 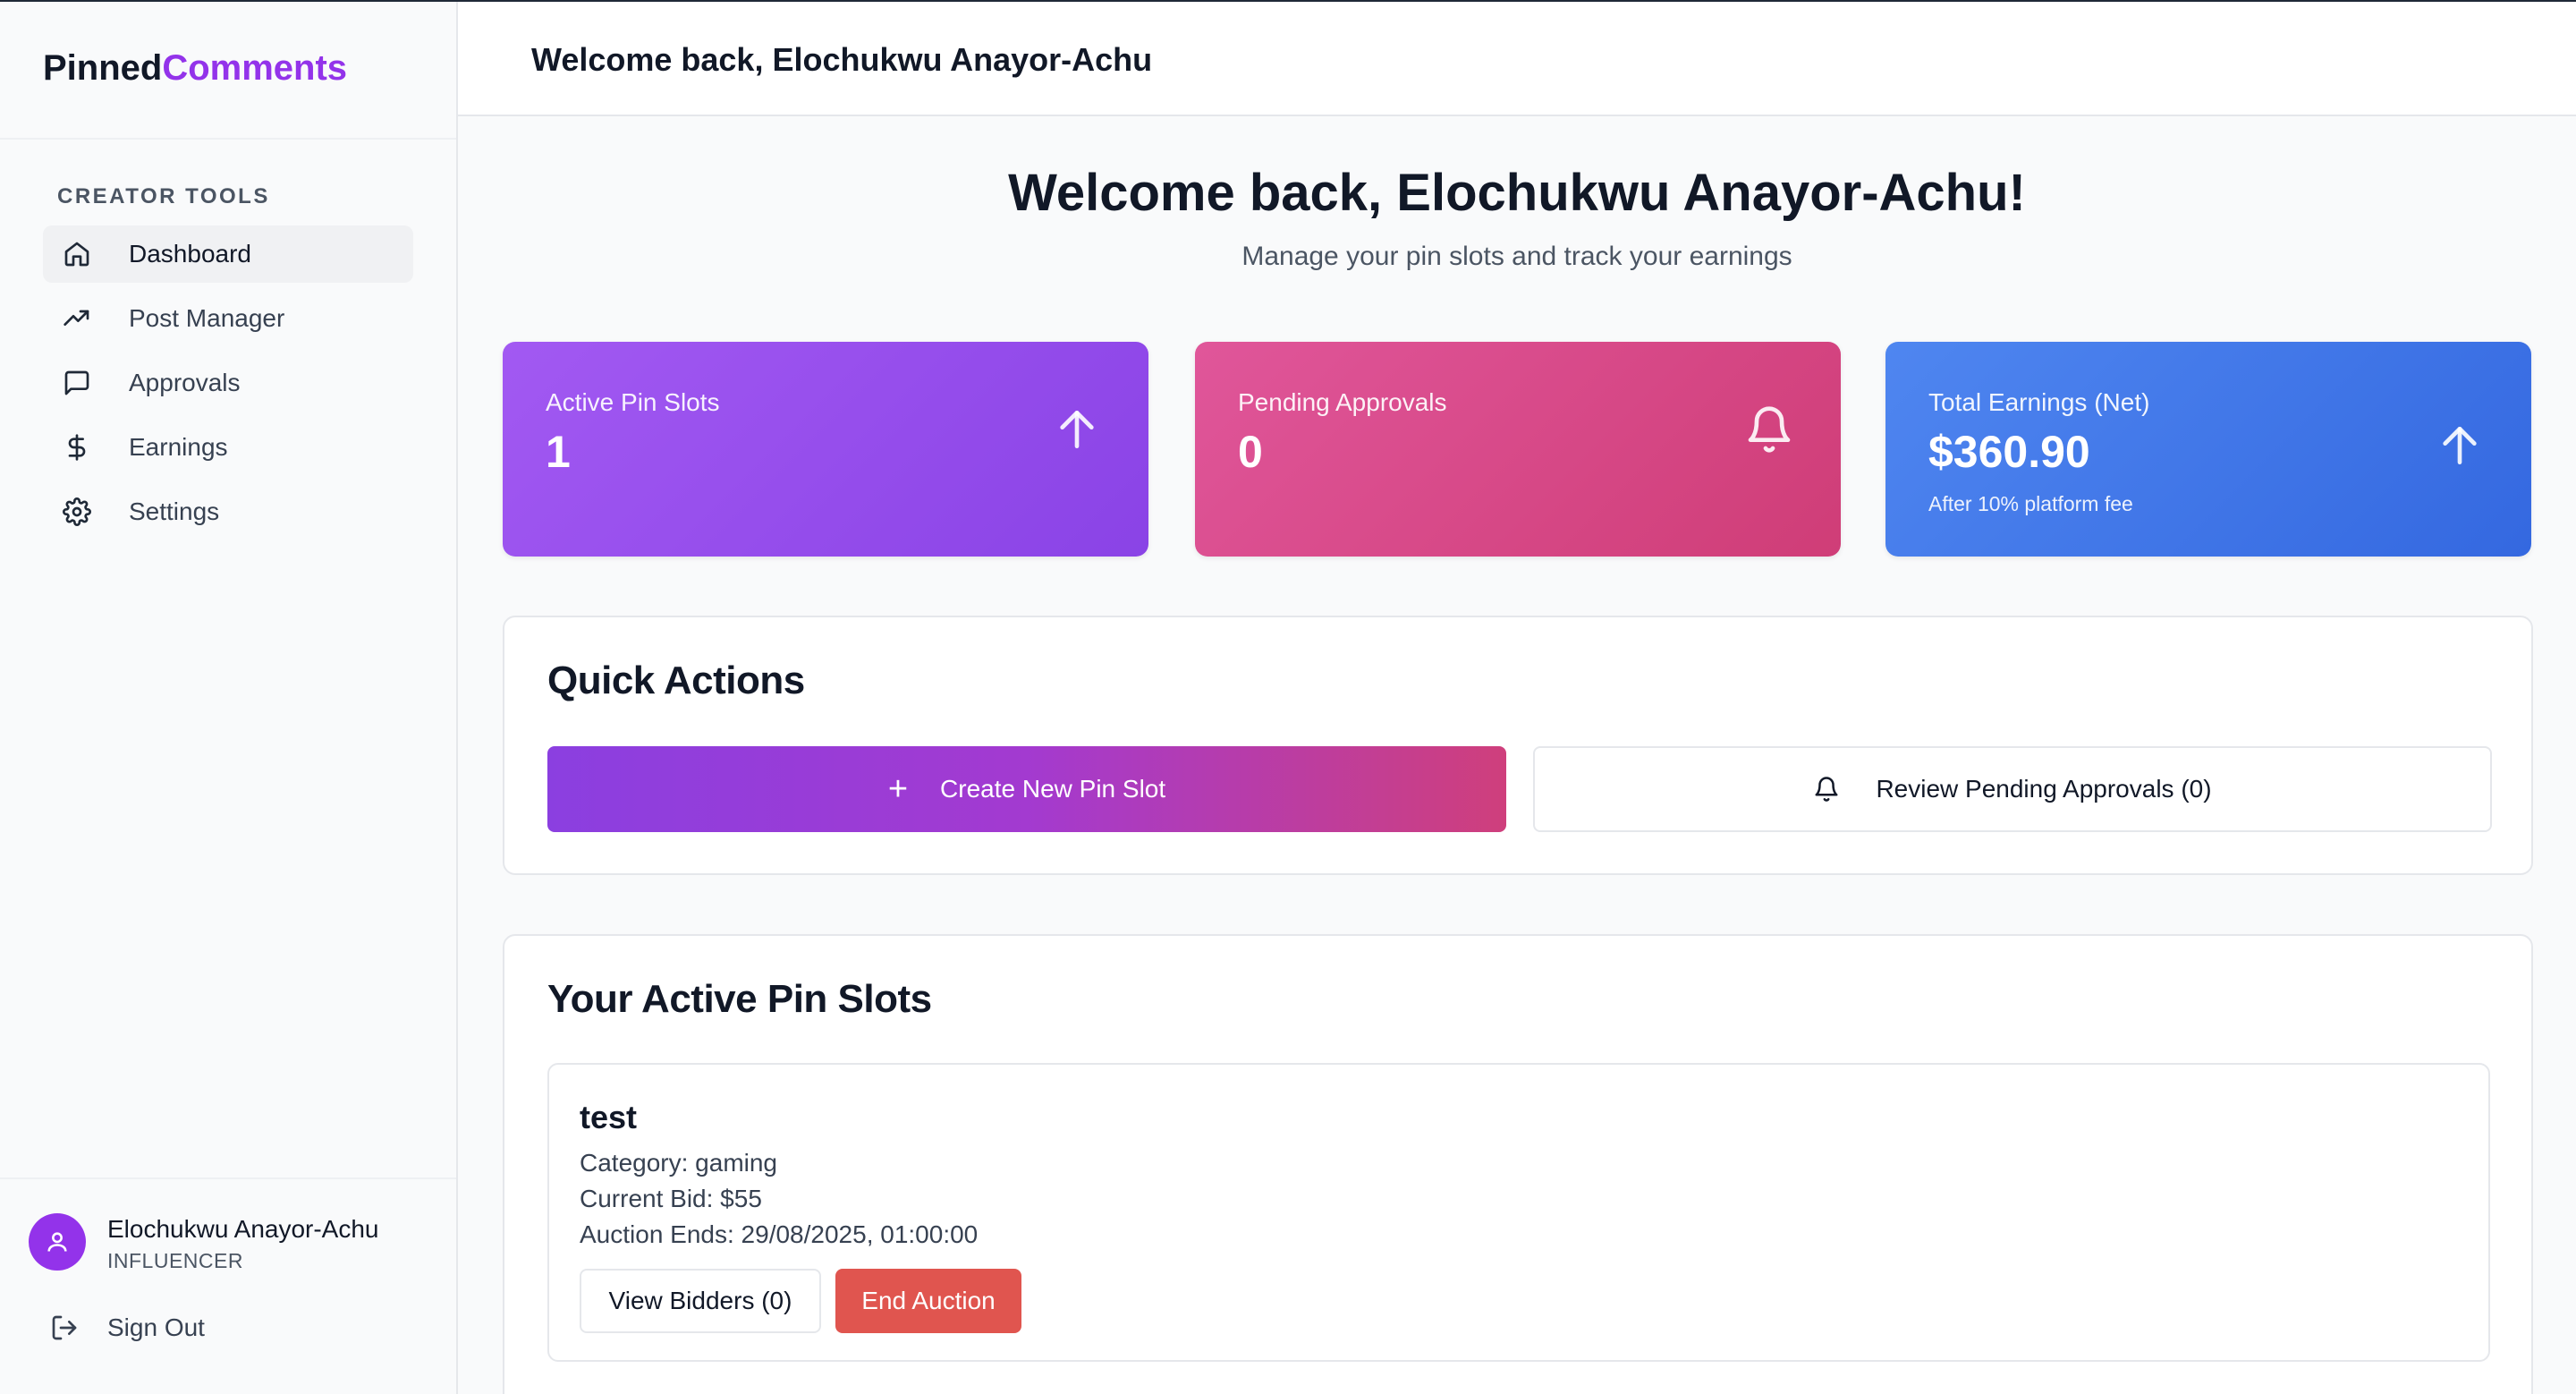 What do you see at coordinates (1517, 59) in the screenshot?
I see `top-bar: Welcome back, Elochukwu Anayor-Achu` at bounding box center [1517, 59].